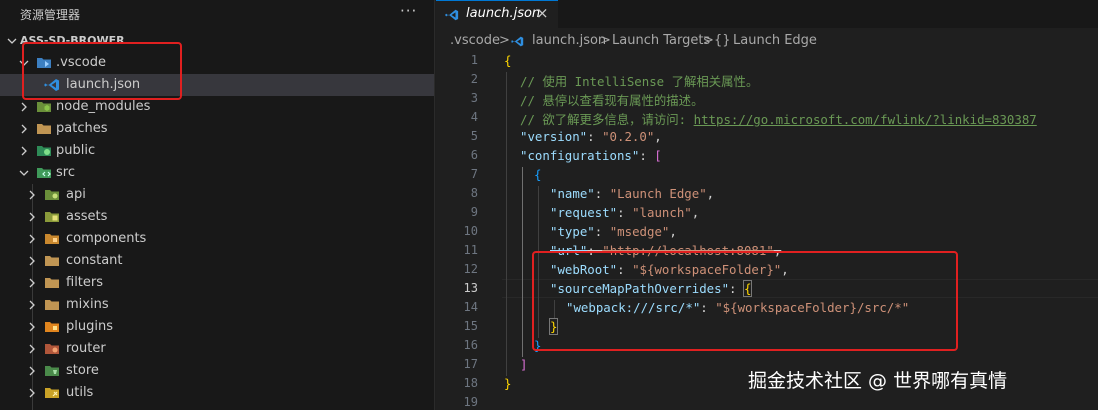 Image resolution: width=1098 pixels, height=410 pixels. What do you see at coordinates (542, 13) in the screenshot?
I see `close-icon: ×` at bounding box center [542, 13].